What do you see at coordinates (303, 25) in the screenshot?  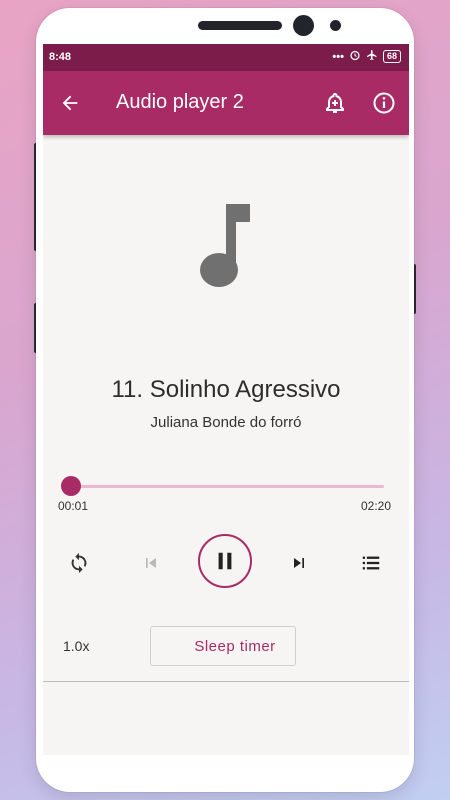 I see `phone-camera` at bounding box center [303, 25].